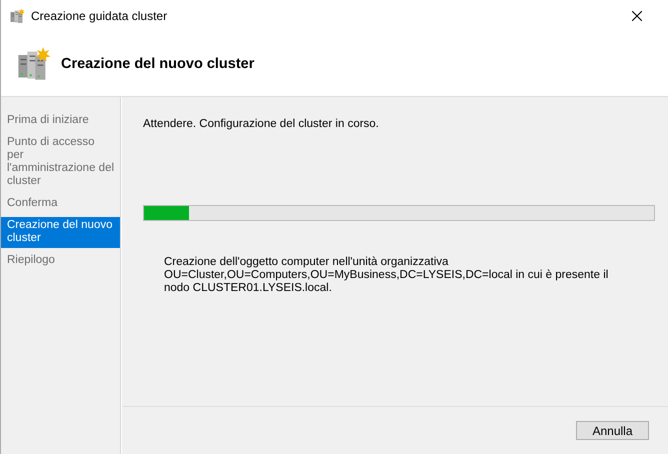 The image size is (668, 454). Describe the element at coordinates (386, 275) in the screenshot. I see `progress-detail: Creazione dell'oggetto computer nell'unità organizzativa OU=Cluster,OU=Computers,OU=MyBusiness,DC=LYSEIS,DC=local in cui è presente il nodo CLUSTER01.LYSEIS.local.` at that location.